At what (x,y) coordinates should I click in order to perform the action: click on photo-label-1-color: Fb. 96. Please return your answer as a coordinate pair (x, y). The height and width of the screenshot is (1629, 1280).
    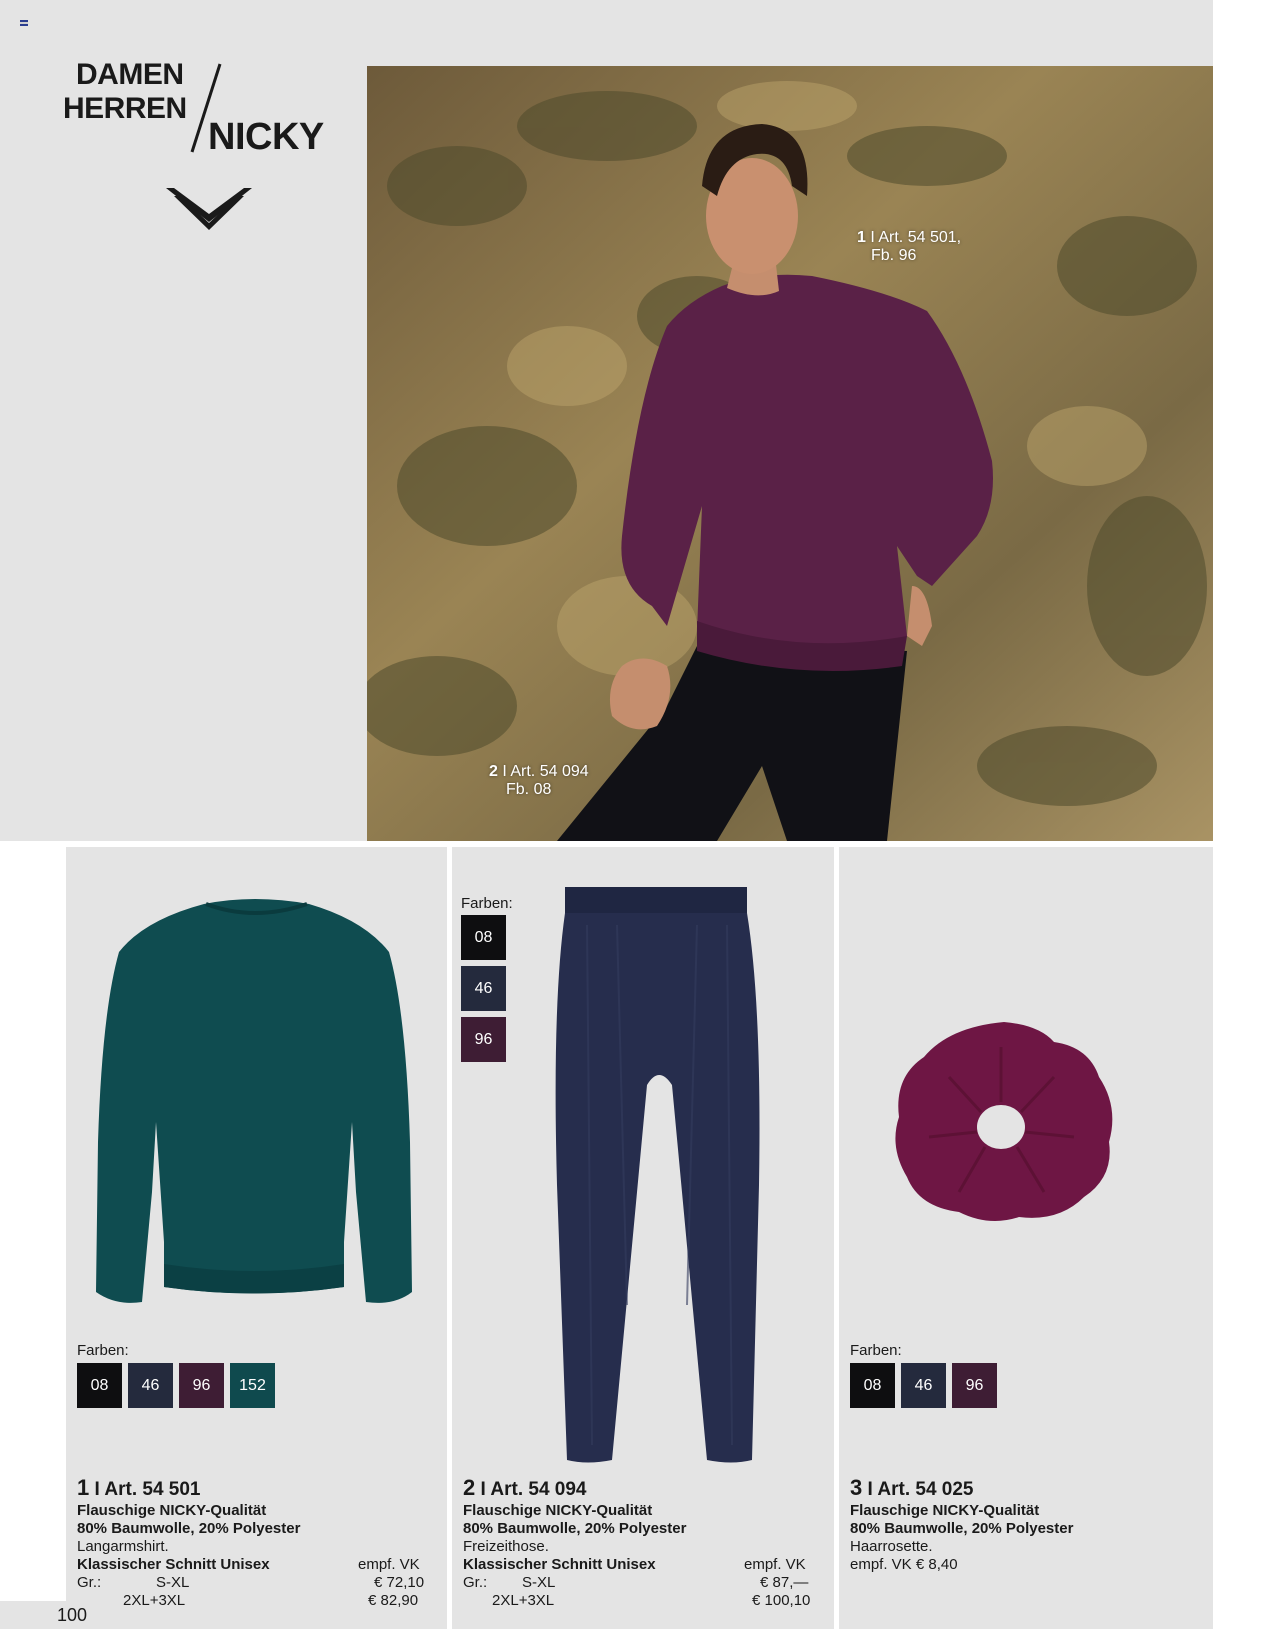
    Looking at the image, I should click on (894, 255).